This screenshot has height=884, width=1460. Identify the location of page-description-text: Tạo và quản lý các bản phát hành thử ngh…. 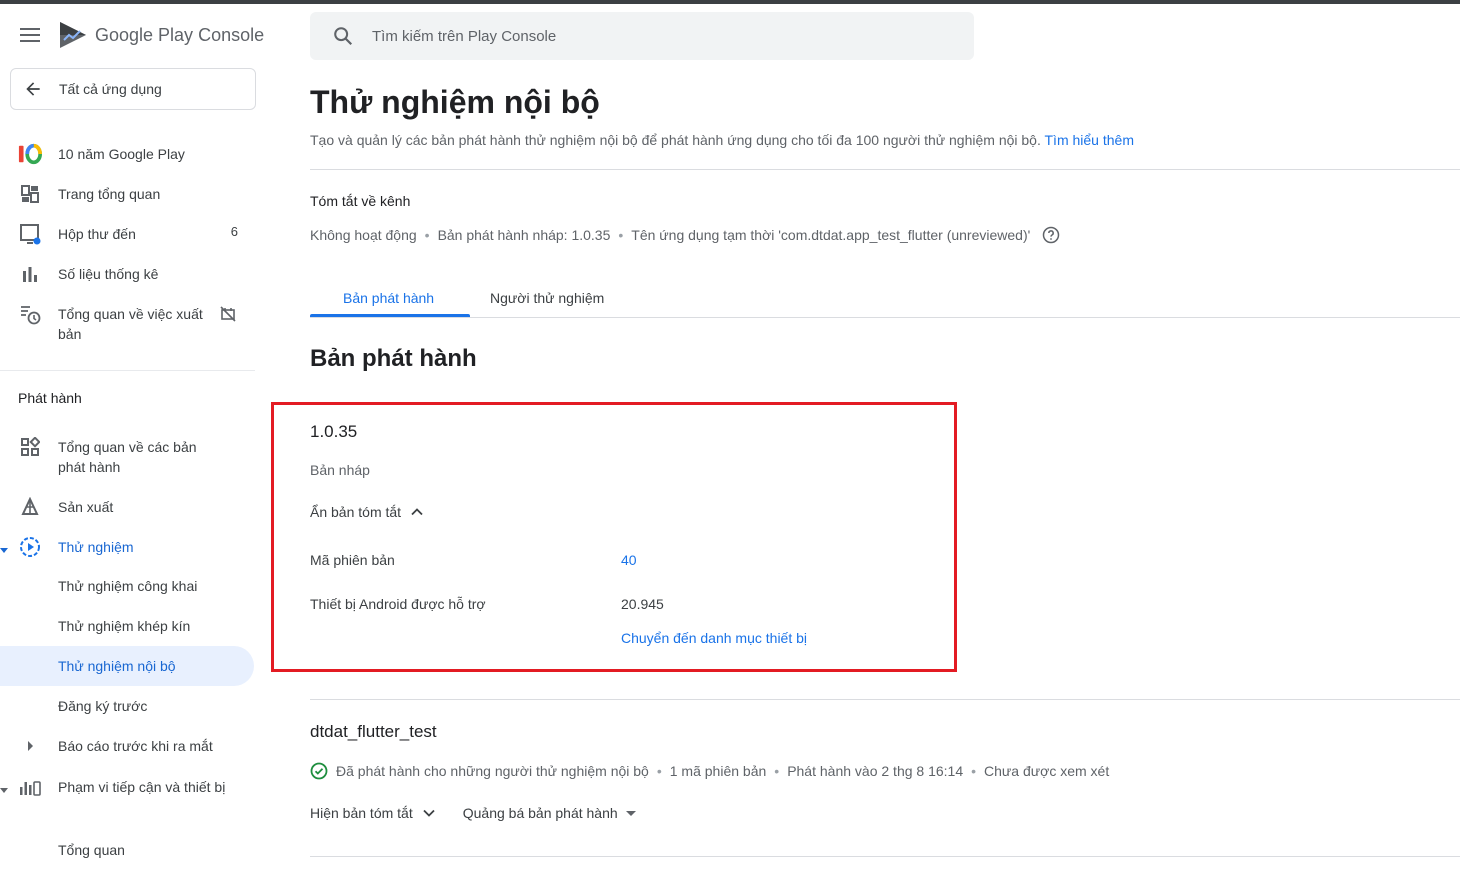
(677, 140).